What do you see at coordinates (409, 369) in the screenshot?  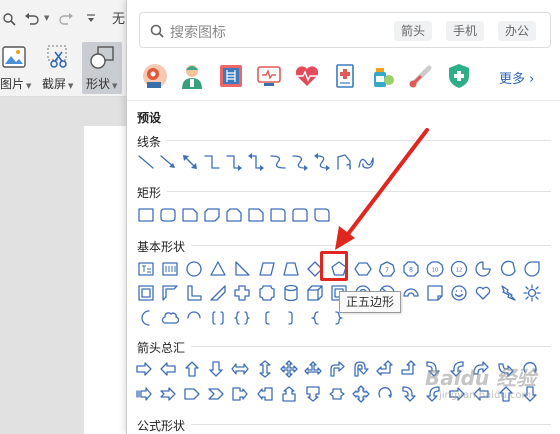 I see `bentup-shape-icon` at bounding box center [409, 369].